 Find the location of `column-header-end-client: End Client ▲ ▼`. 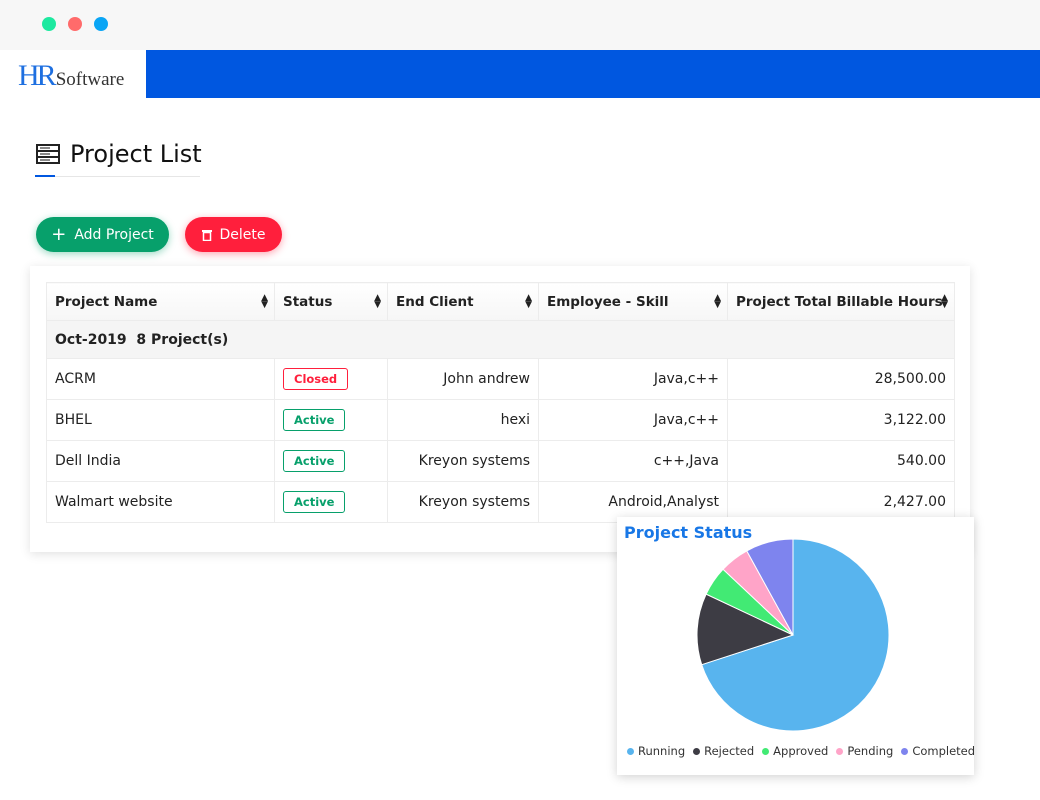

column-header-end-client: End Client ▲ ▼ is located at coordinates (463, 301).